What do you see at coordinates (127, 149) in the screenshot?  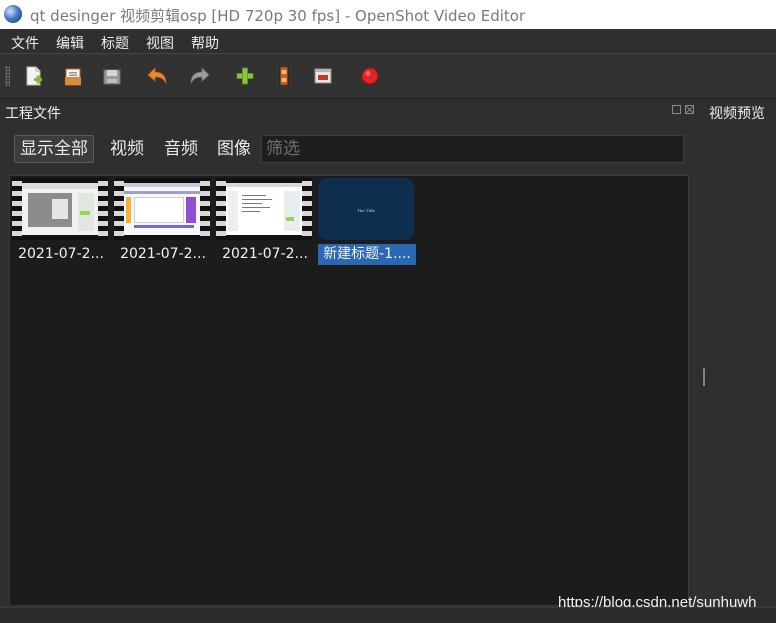 I see `filter-video-button: 视频` at bounding box center [127, 149].